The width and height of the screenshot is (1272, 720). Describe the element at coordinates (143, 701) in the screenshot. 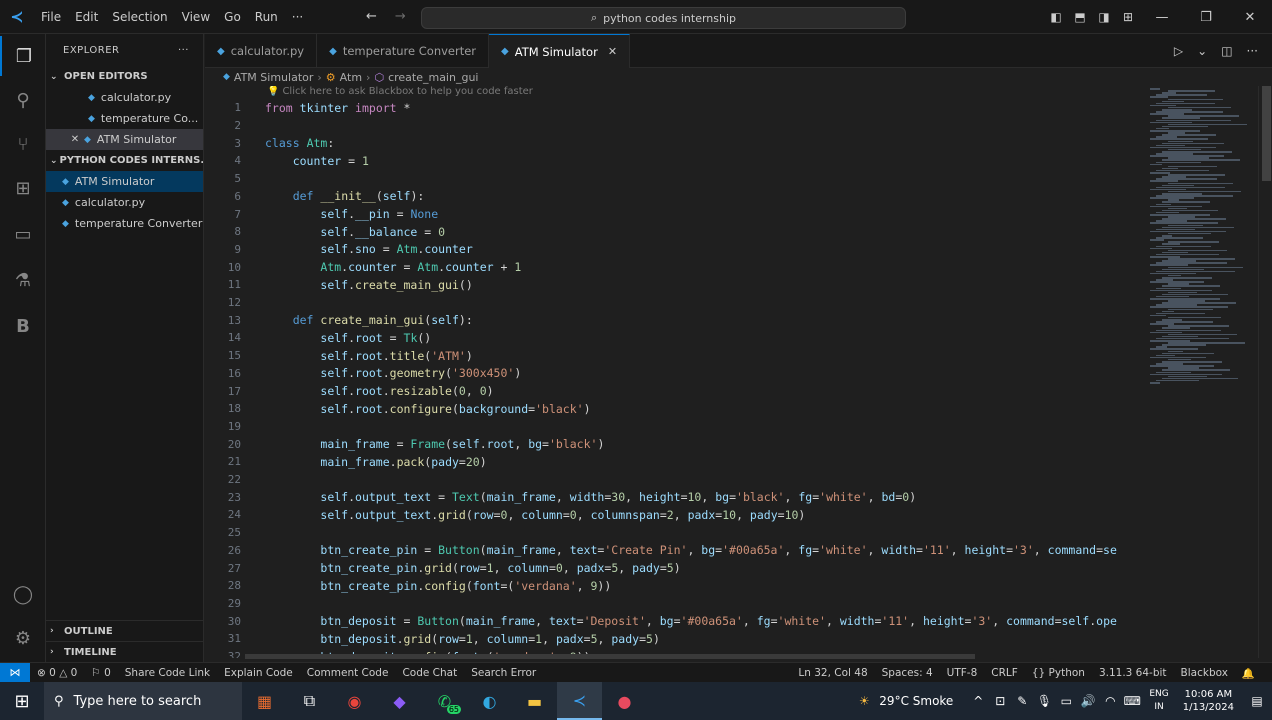

I see `taskbar-search: ⚲ Type here to search` at that location.